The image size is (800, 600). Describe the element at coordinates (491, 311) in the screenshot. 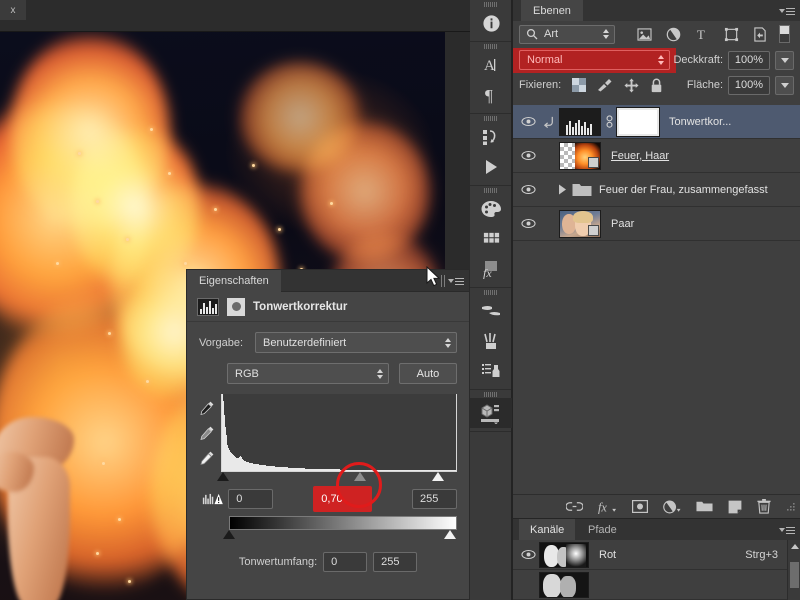

I see `brush-presets-panel-icon` at that location.